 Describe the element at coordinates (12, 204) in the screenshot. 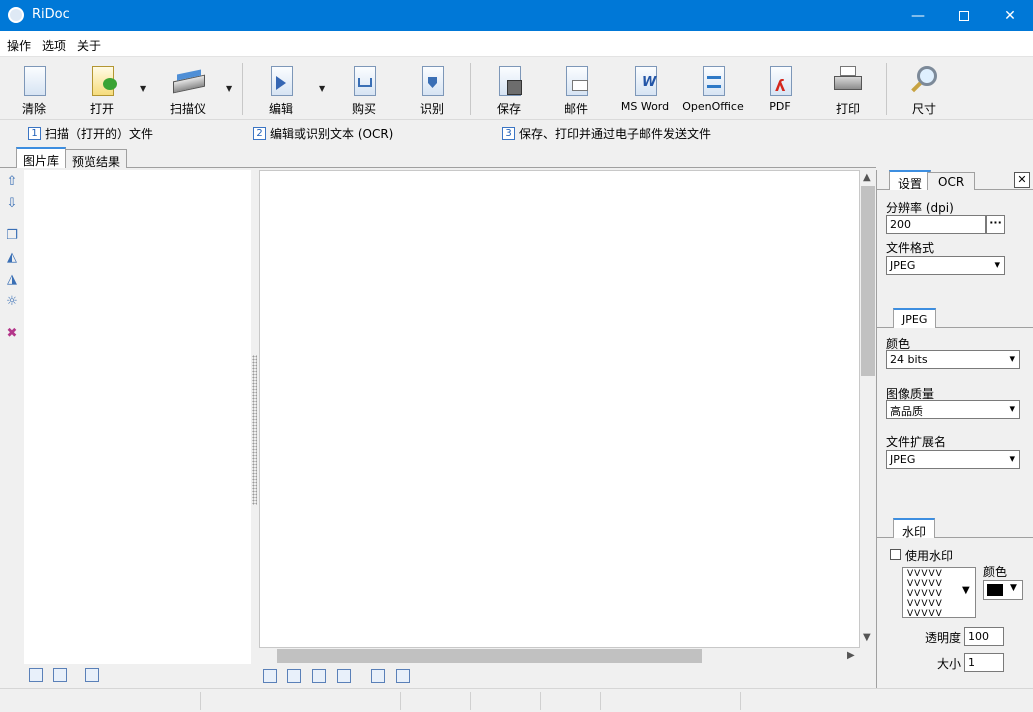

I see `move-down-icon: ⇩` at that location.